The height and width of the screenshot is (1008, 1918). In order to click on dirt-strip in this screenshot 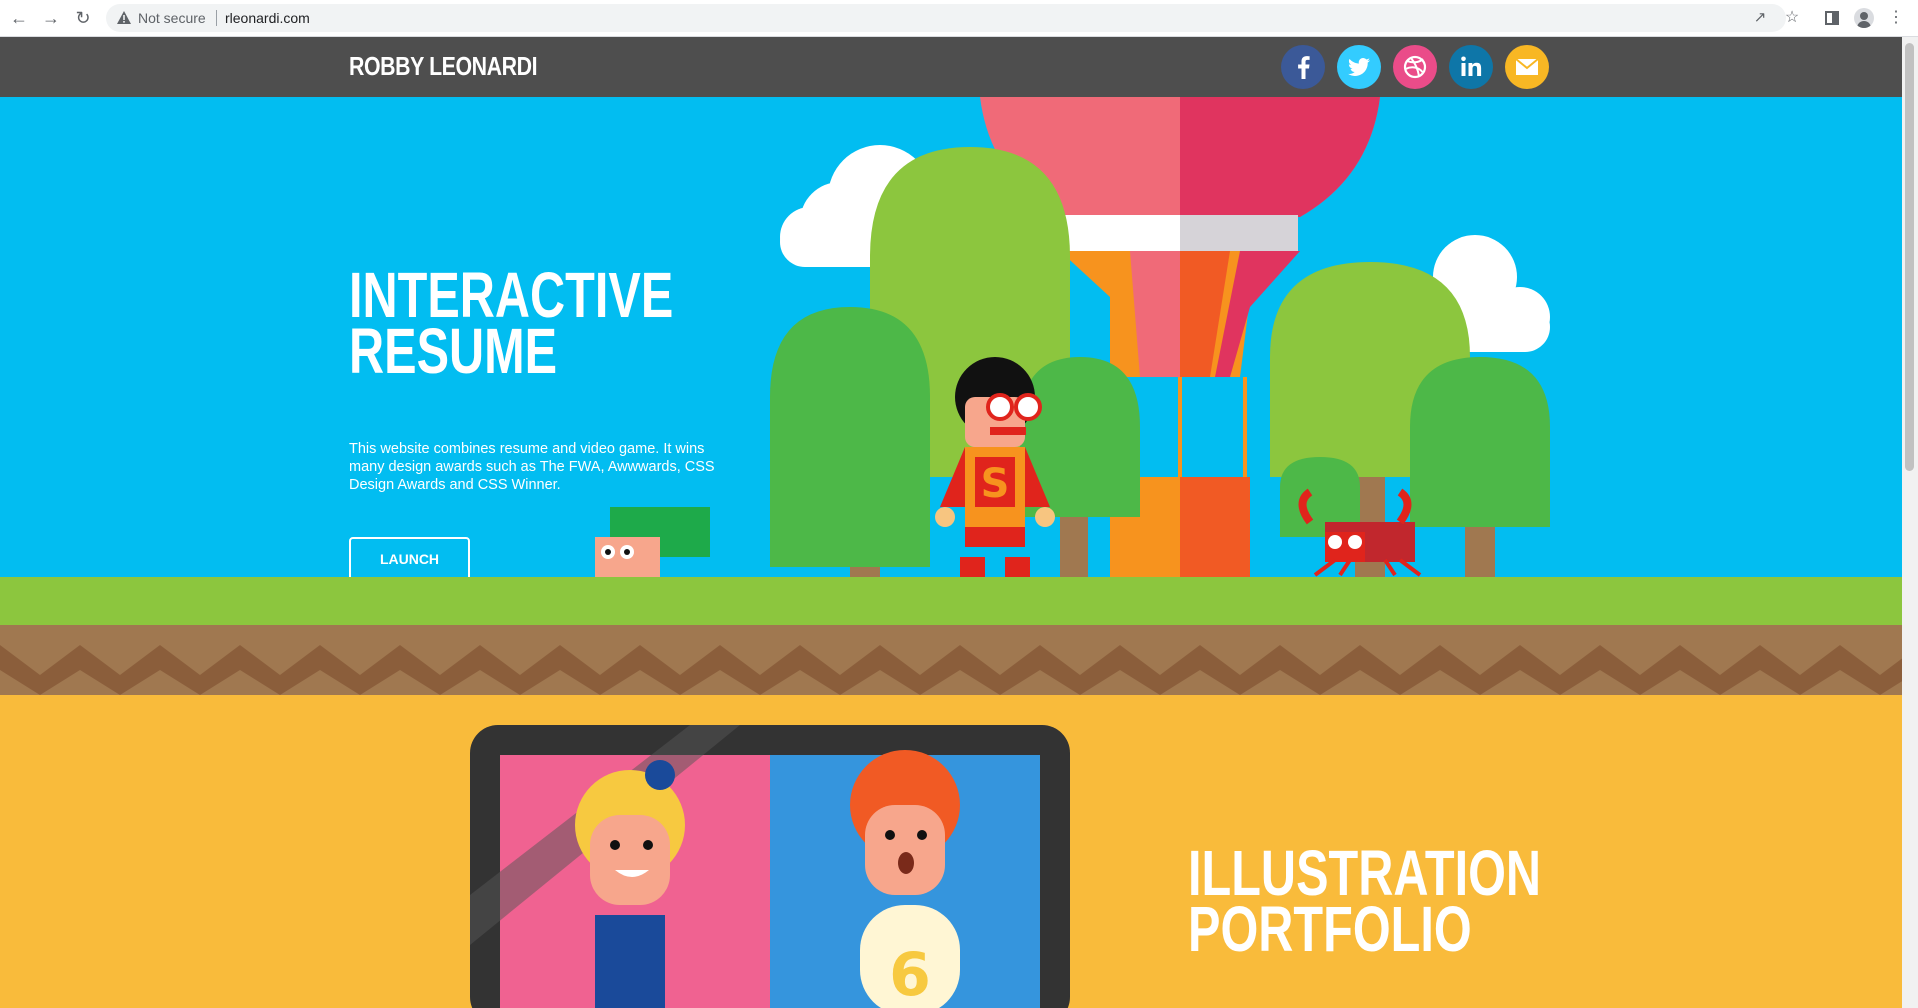, I will do `click(951, 660)`.